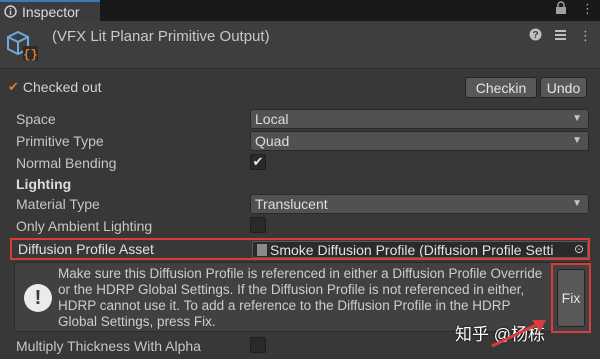 This screenshot has height=359, width=600. I want to click on asset-icon, so click(262, 249).